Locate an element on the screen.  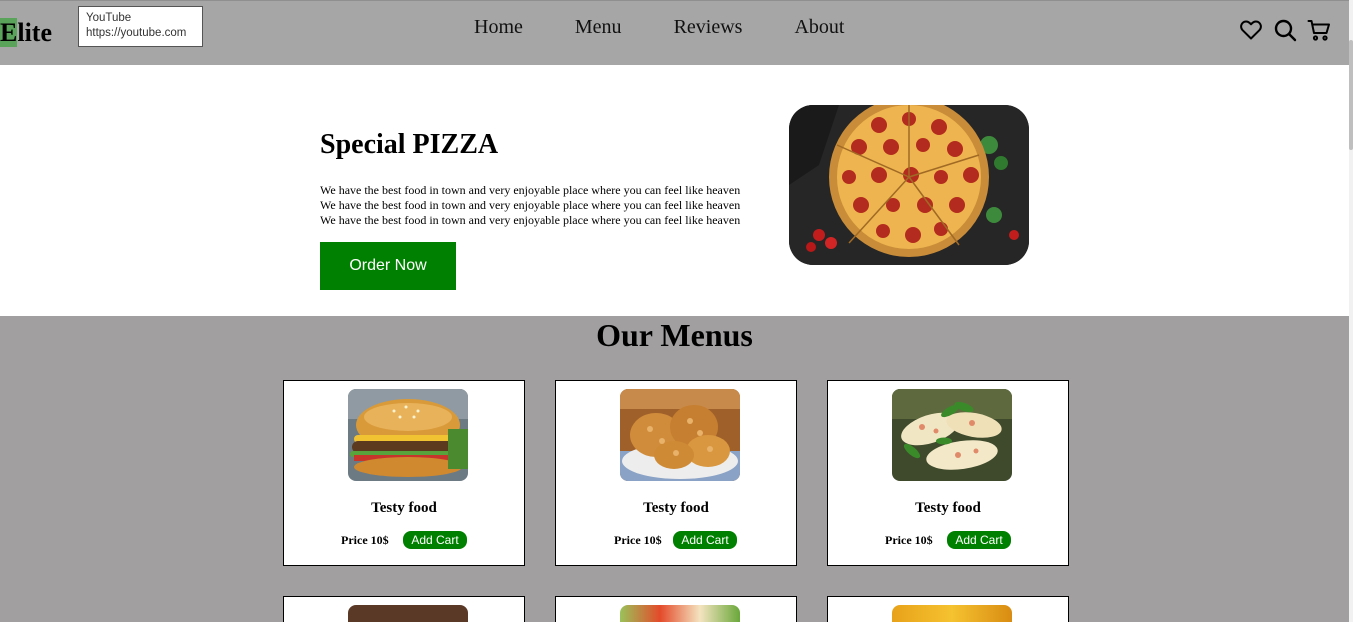
brand-logo: Elite is located at coordinates (26, 33).